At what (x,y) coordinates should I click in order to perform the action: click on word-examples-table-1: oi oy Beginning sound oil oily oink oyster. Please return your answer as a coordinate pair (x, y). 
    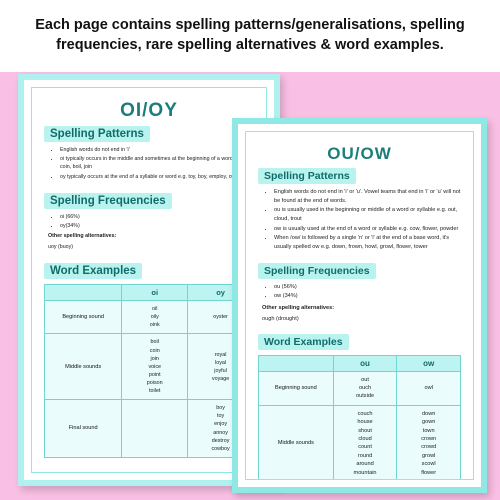
    Looking at the image, I should click on (148, 371).